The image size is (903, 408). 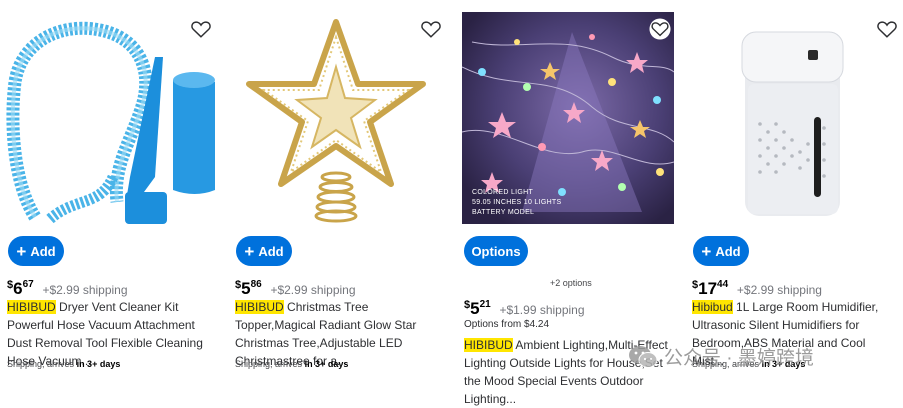 I want to click on product-image-dryer-hose, so click(x=111, y=118).